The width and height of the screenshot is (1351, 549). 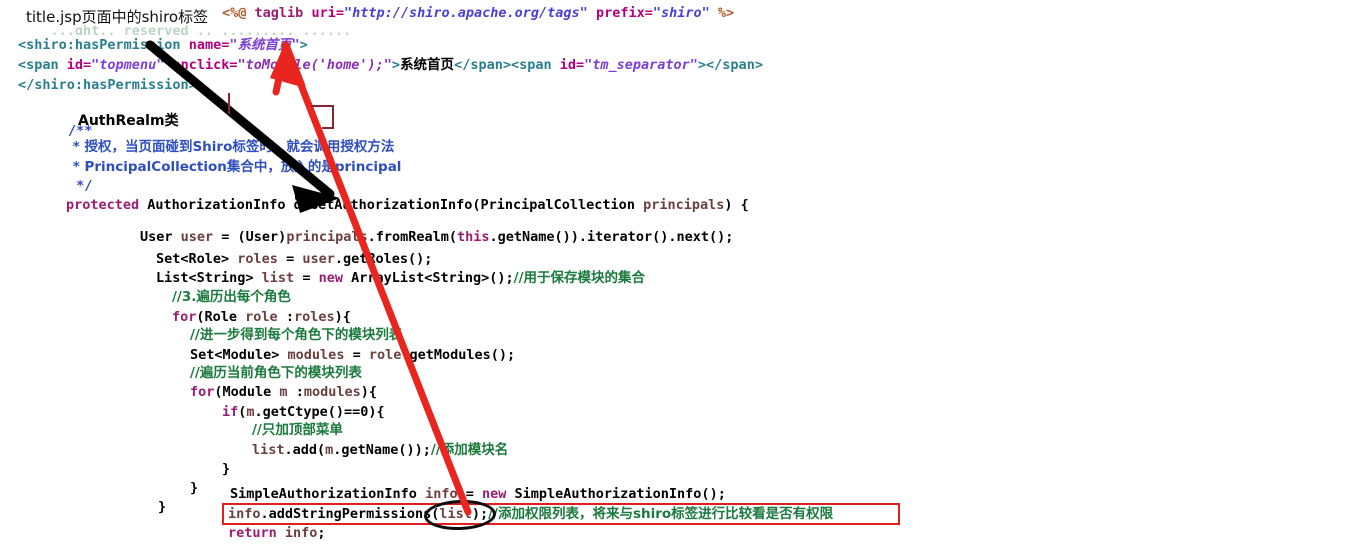 What do you see at coordinates (303, 412) in the screenshot?
I see `code-line-if-ctype: if(m.getCtype()==0){` at bounding box center [303, 412].